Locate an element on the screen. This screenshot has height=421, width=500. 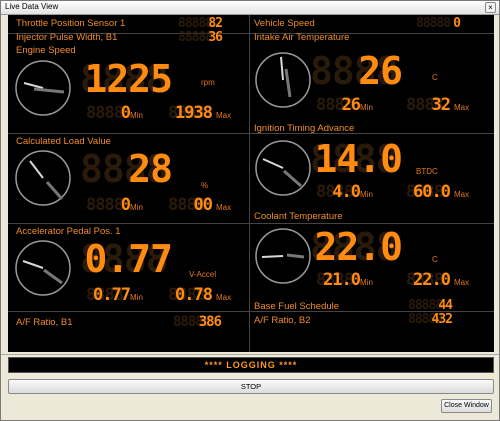
load-min-label: Min is located at coordinates (136, 207).